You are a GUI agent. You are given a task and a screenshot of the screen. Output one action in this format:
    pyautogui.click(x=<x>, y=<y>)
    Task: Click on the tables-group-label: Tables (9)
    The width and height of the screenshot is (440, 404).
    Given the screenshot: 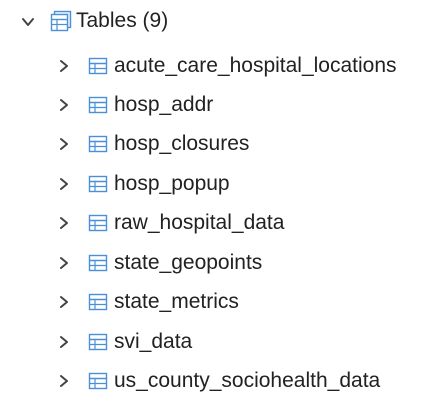 What is the action you would take?
    pyautogui.click(x=122, y=20)
    